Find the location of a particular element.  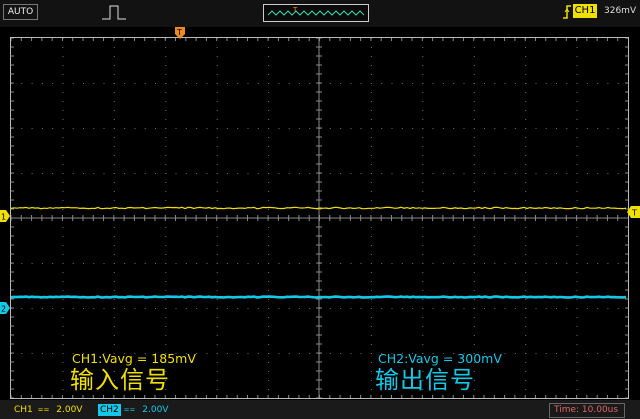

ch1-ground-marker: 1 is located at coordinates (5, 216).